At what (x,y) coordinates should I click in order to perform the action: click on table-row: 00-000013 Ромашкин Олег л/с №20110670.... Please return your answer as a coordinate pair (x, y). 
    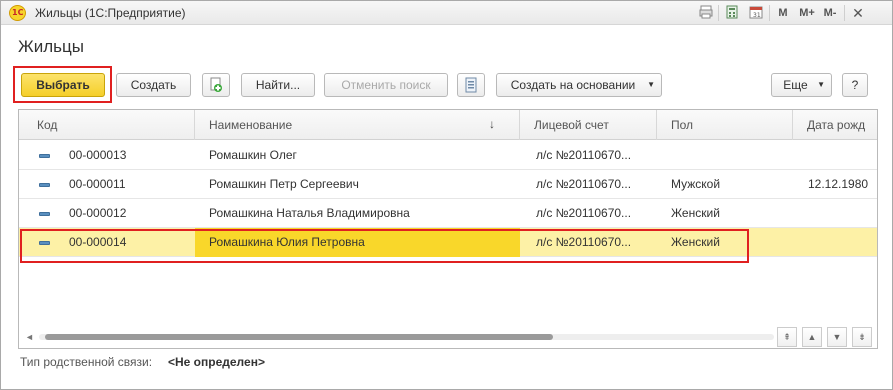
    Looking at the image, I should click on (448, 155).